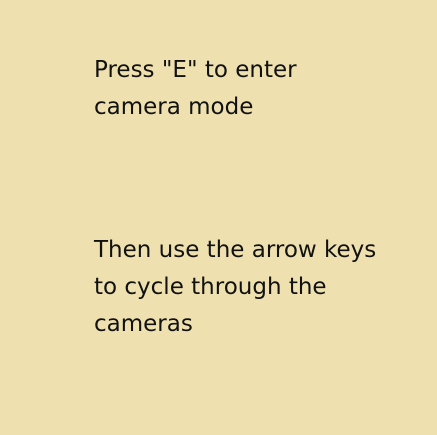  Describe the element at coordinates (174, 107) in the screenshot. I see `enter-camera-line-2: camera mode` at that location.